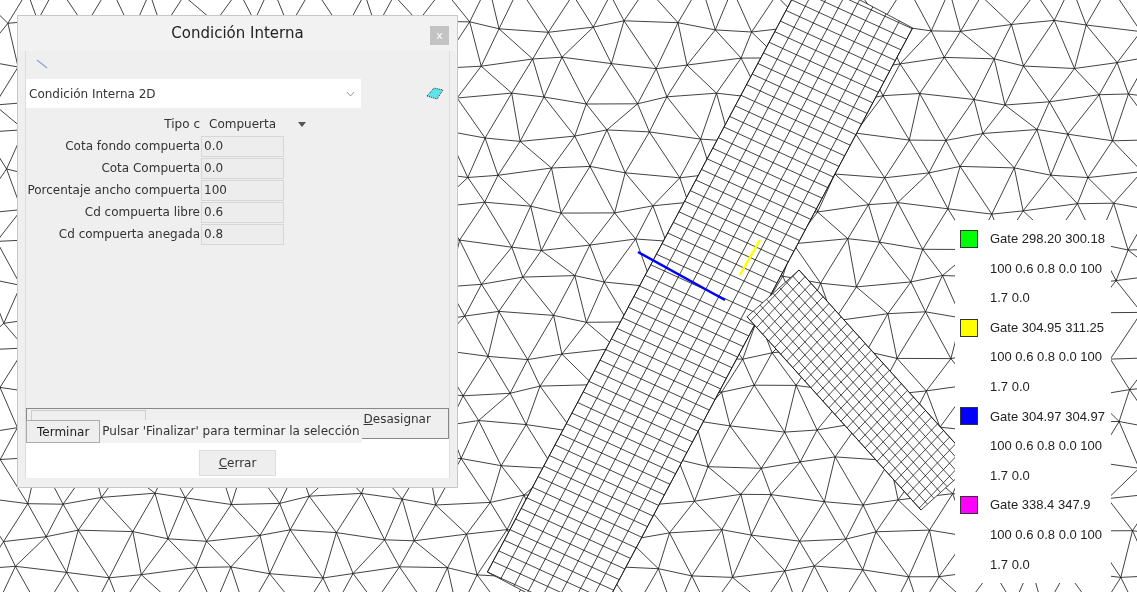  What do you see at coordinates (237, 462) in the screenshot?
I see `close-dialog-button: Cerrar` at bounding box center [237, 462].